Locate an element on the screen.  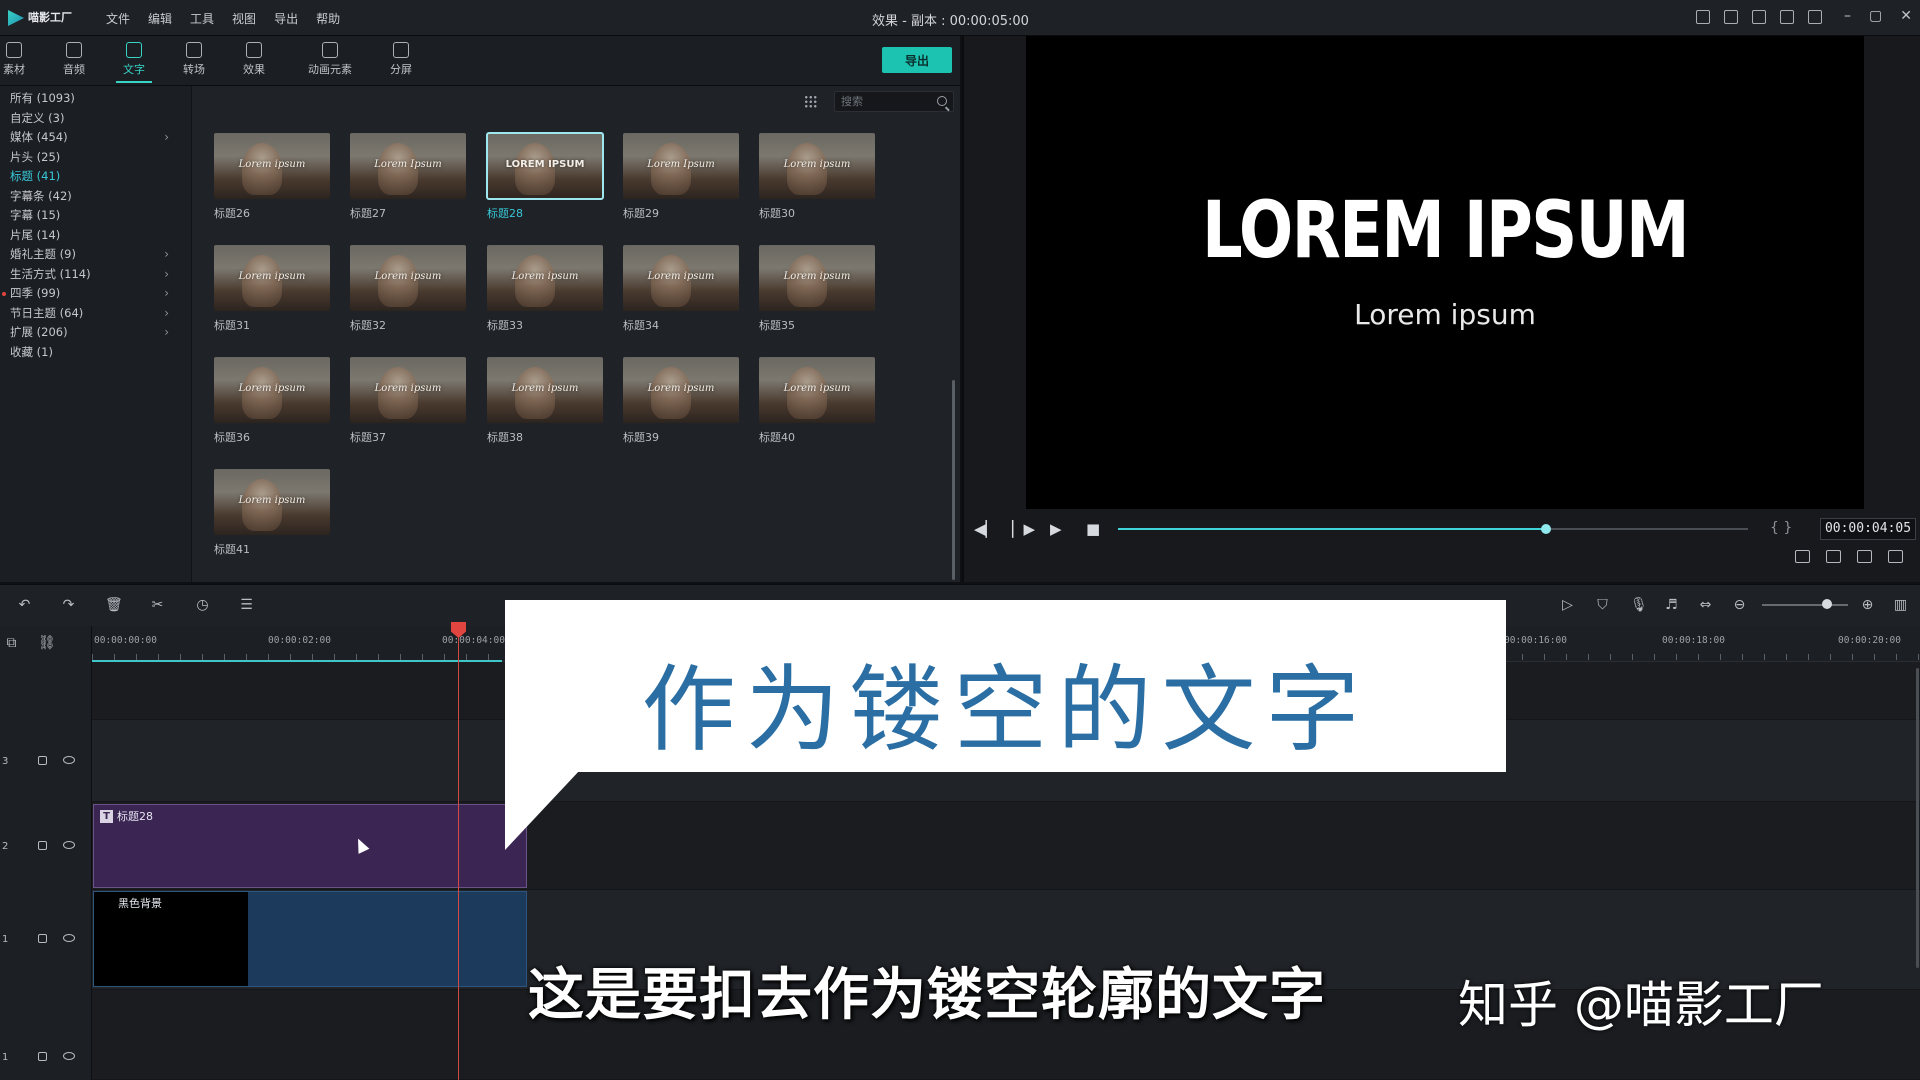
tab-audio: 音频 is located at coordinates (74, 59).